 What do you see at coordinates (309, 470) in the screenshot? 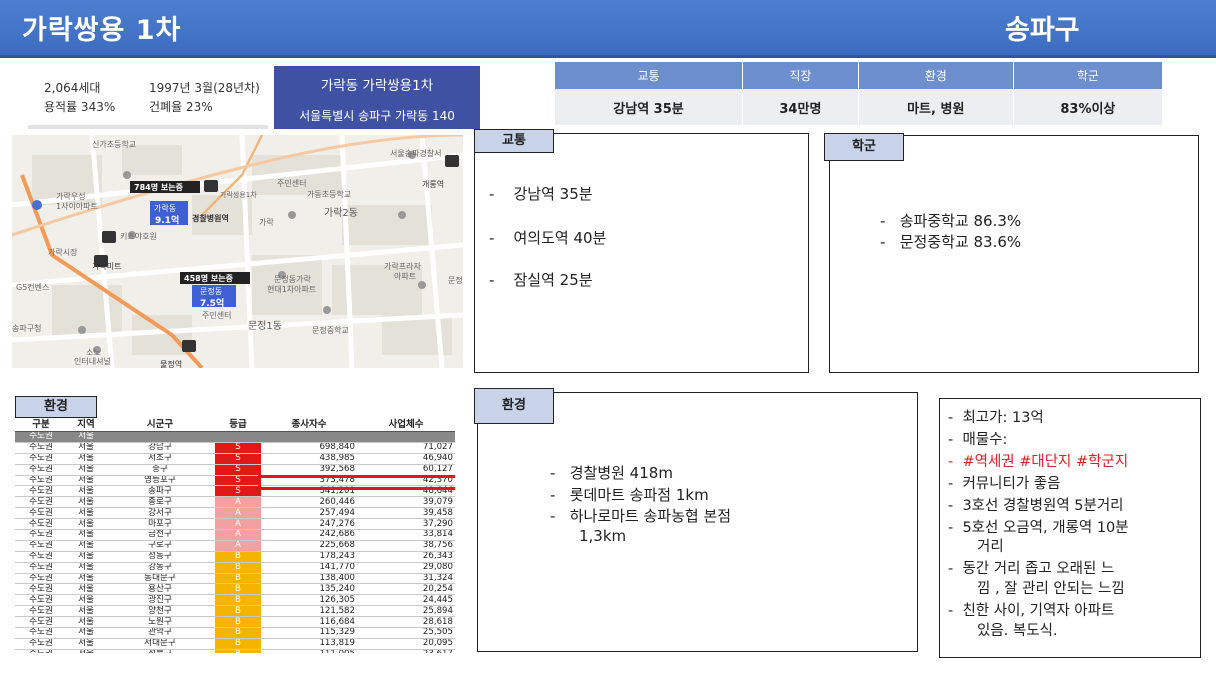
I see `table-cell: 392,568` at bounding box center [309, 470].